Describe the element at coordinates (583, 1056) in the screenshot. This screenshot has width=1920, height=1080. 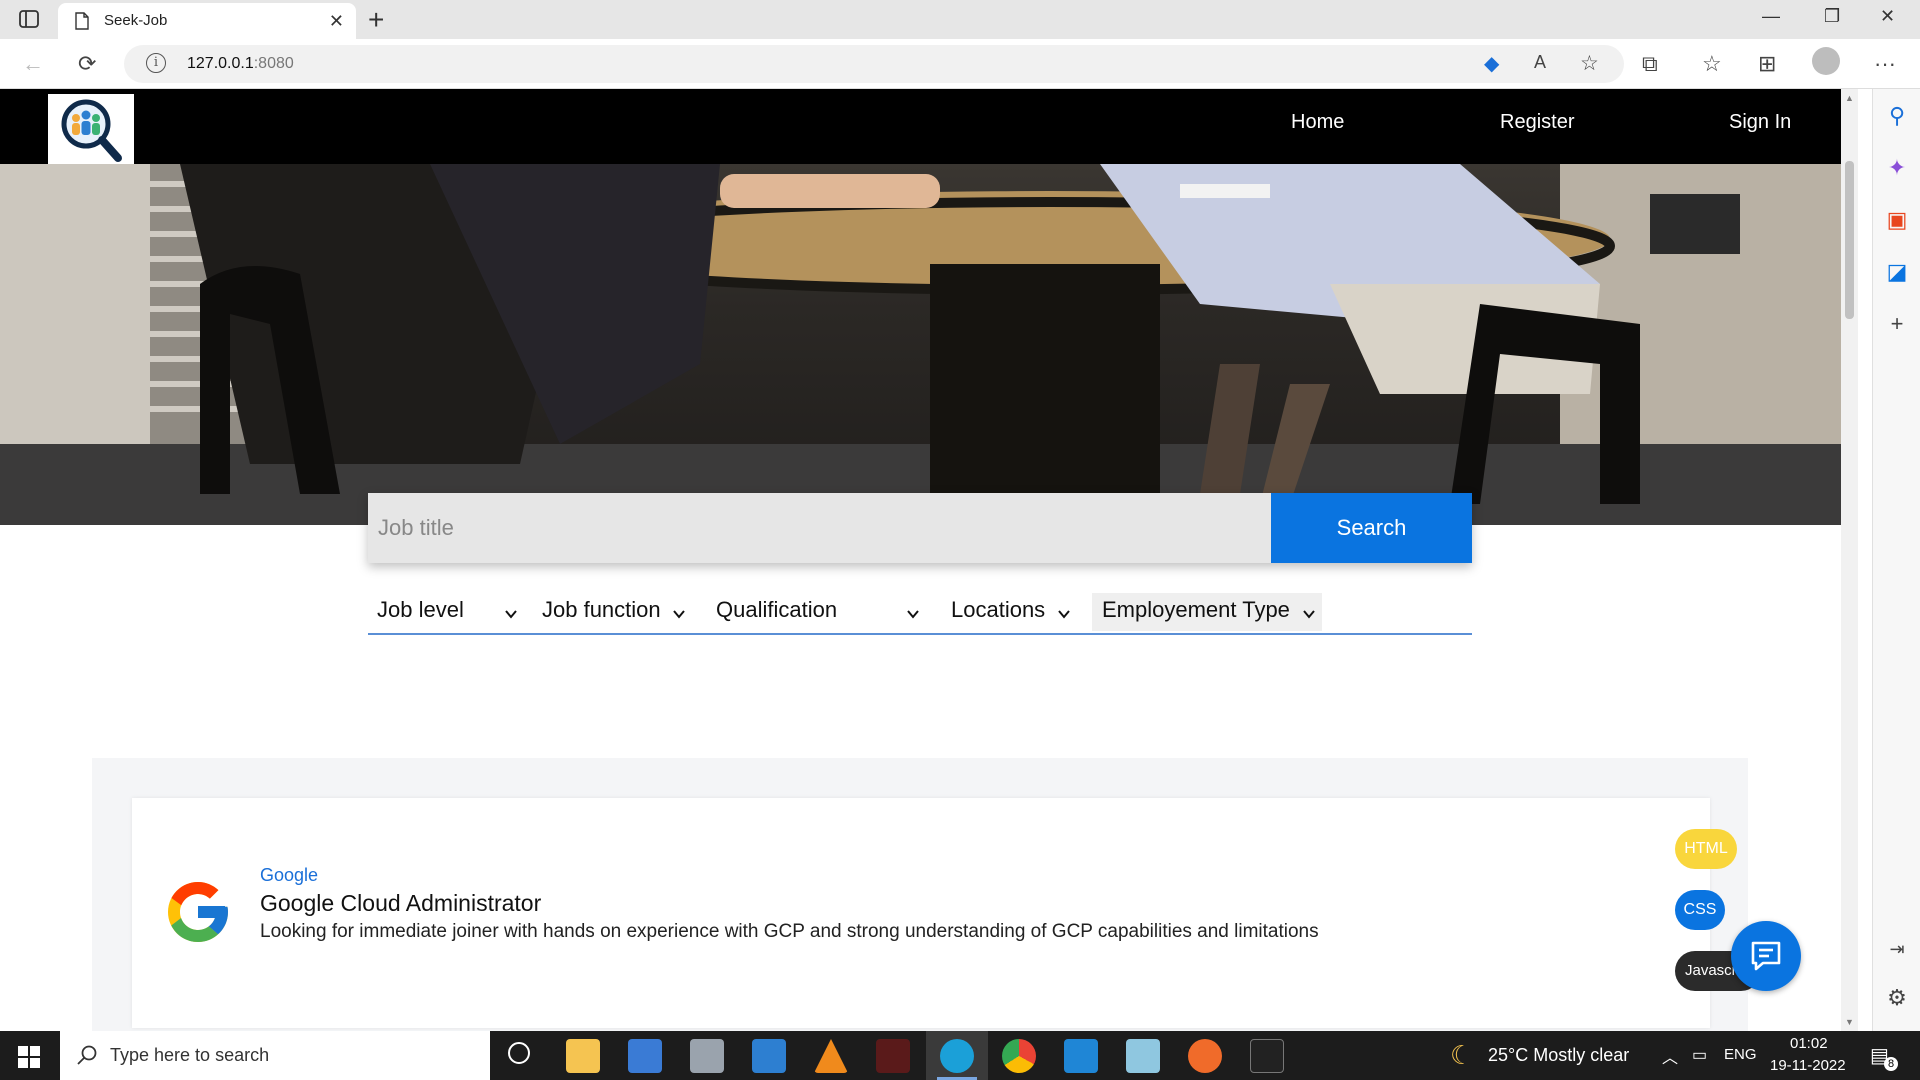
I see `file-explorer-icon` at that location.